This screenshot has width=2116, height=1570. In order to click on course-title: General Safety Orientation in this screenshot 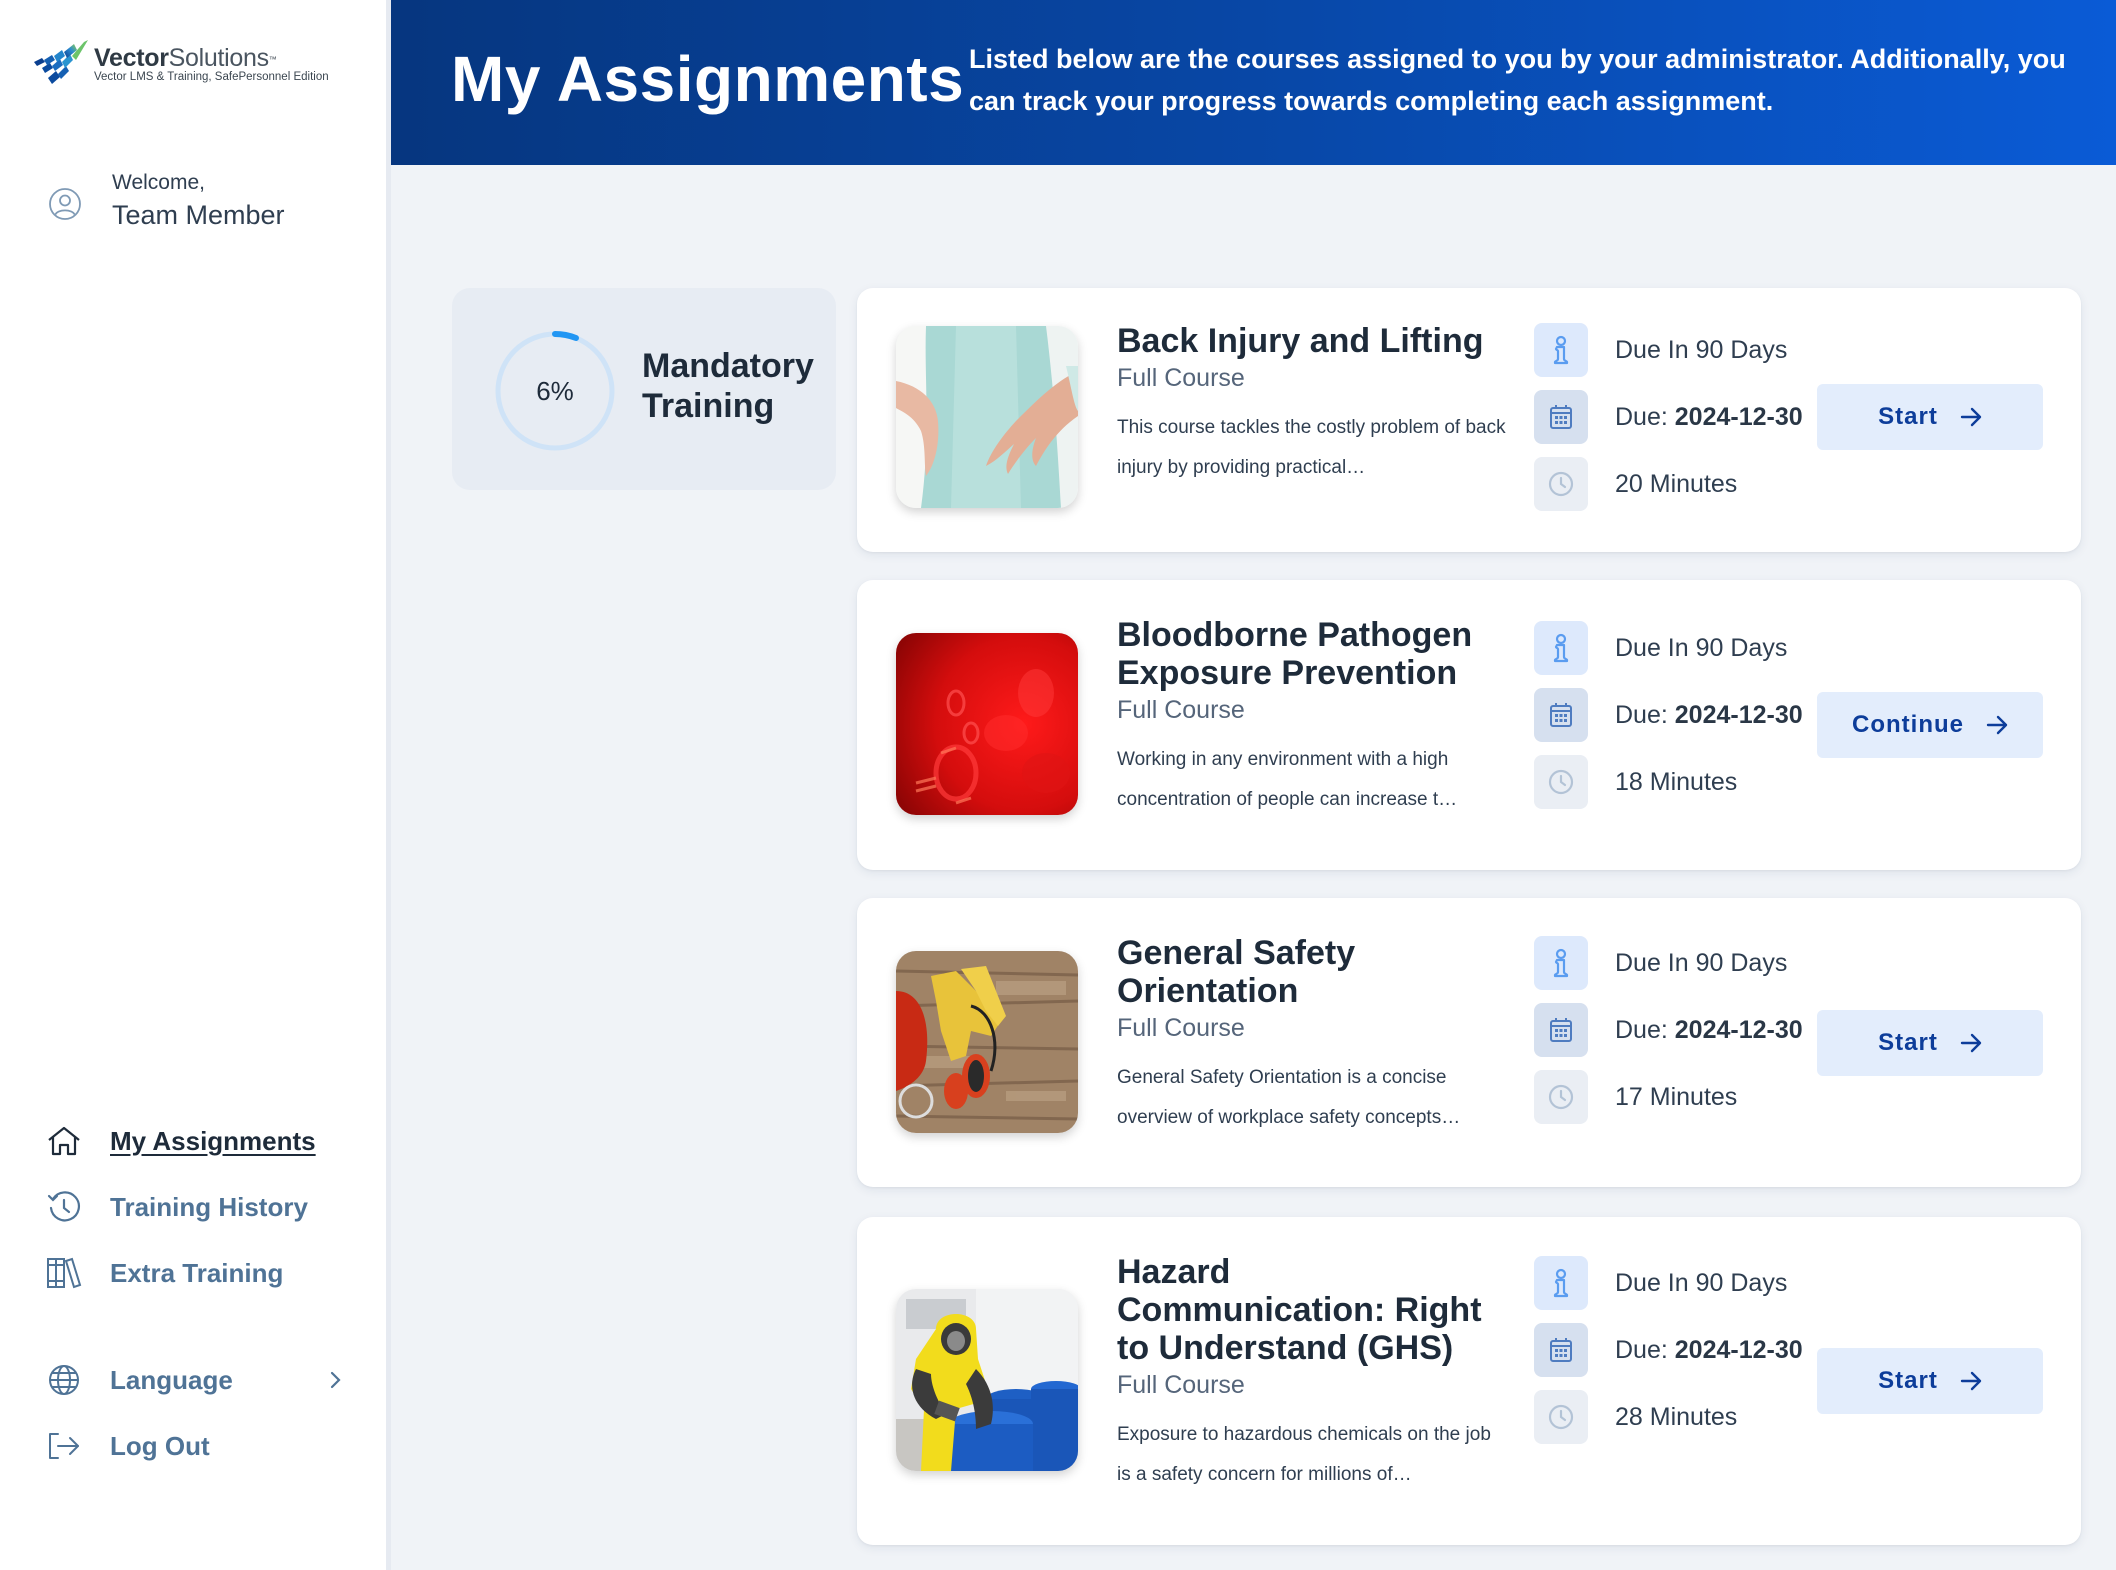, I will do `click(1312, 972)`.